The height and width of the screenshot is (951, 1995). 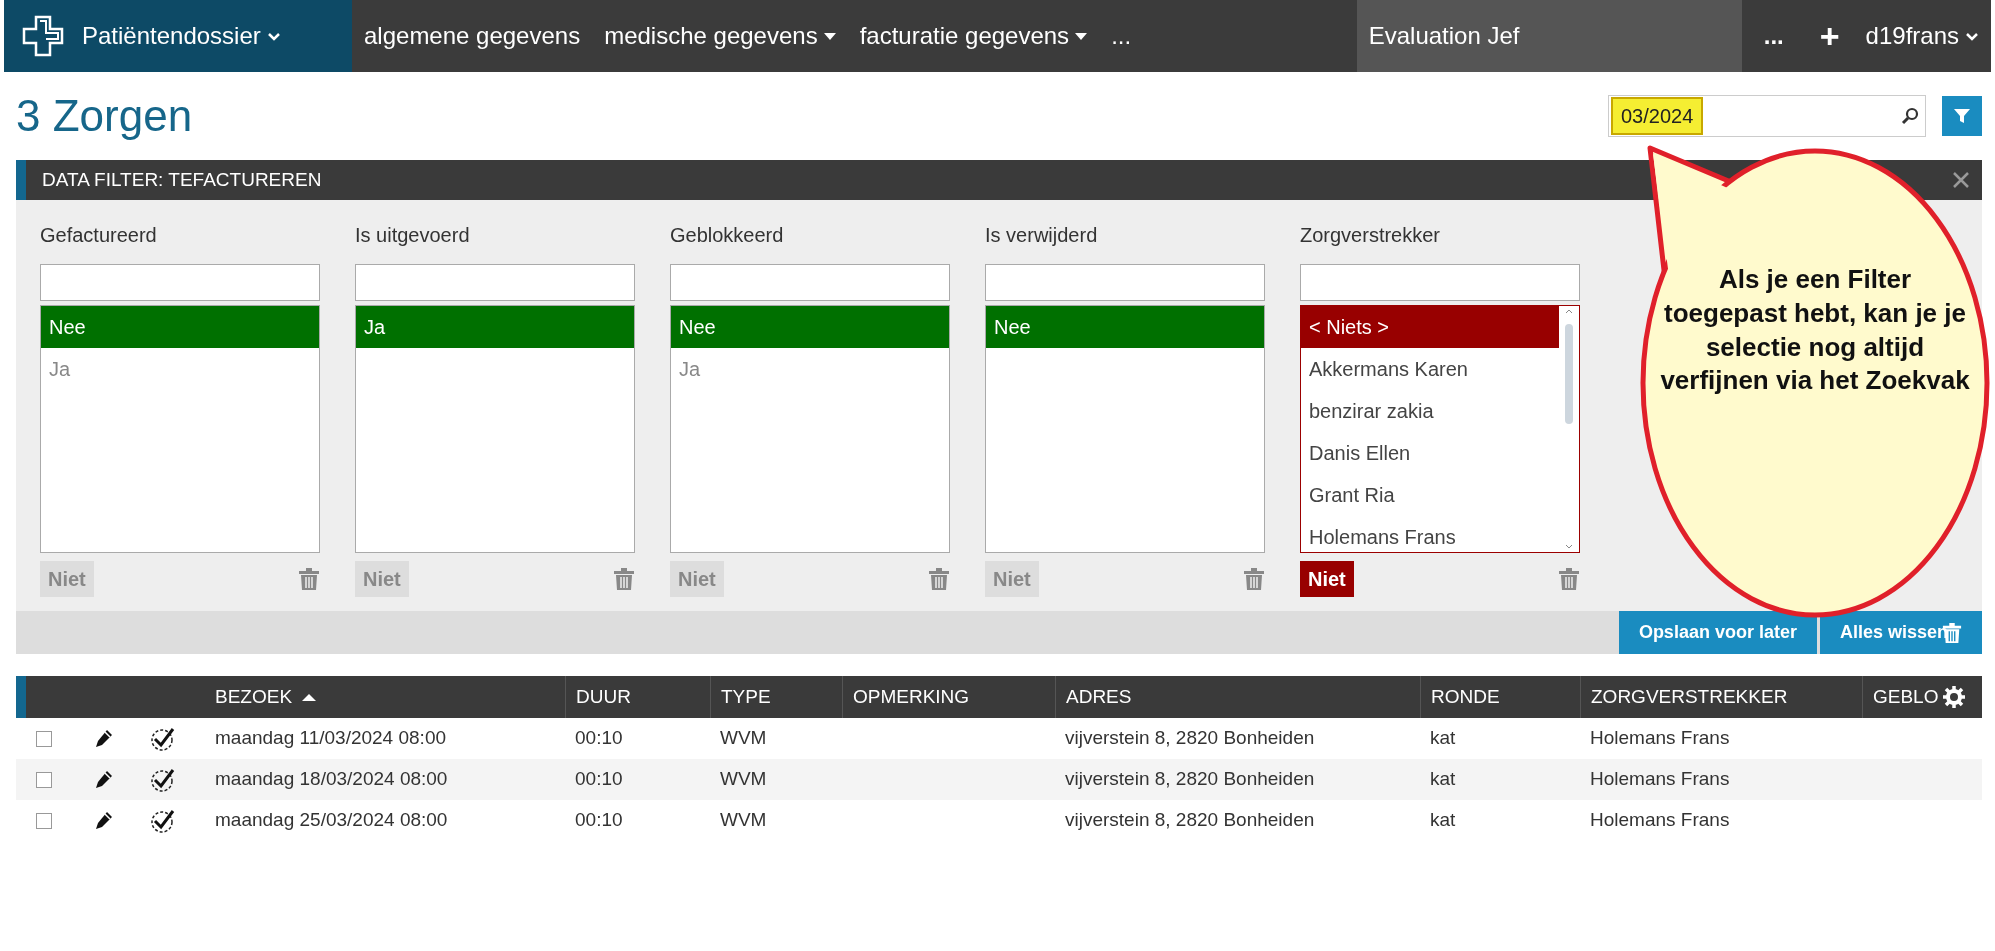 What do you see at coordinates (99, 235) in the screenshot?
I see `filter-label: Gefactureerd` at bounding box center [99, 235].